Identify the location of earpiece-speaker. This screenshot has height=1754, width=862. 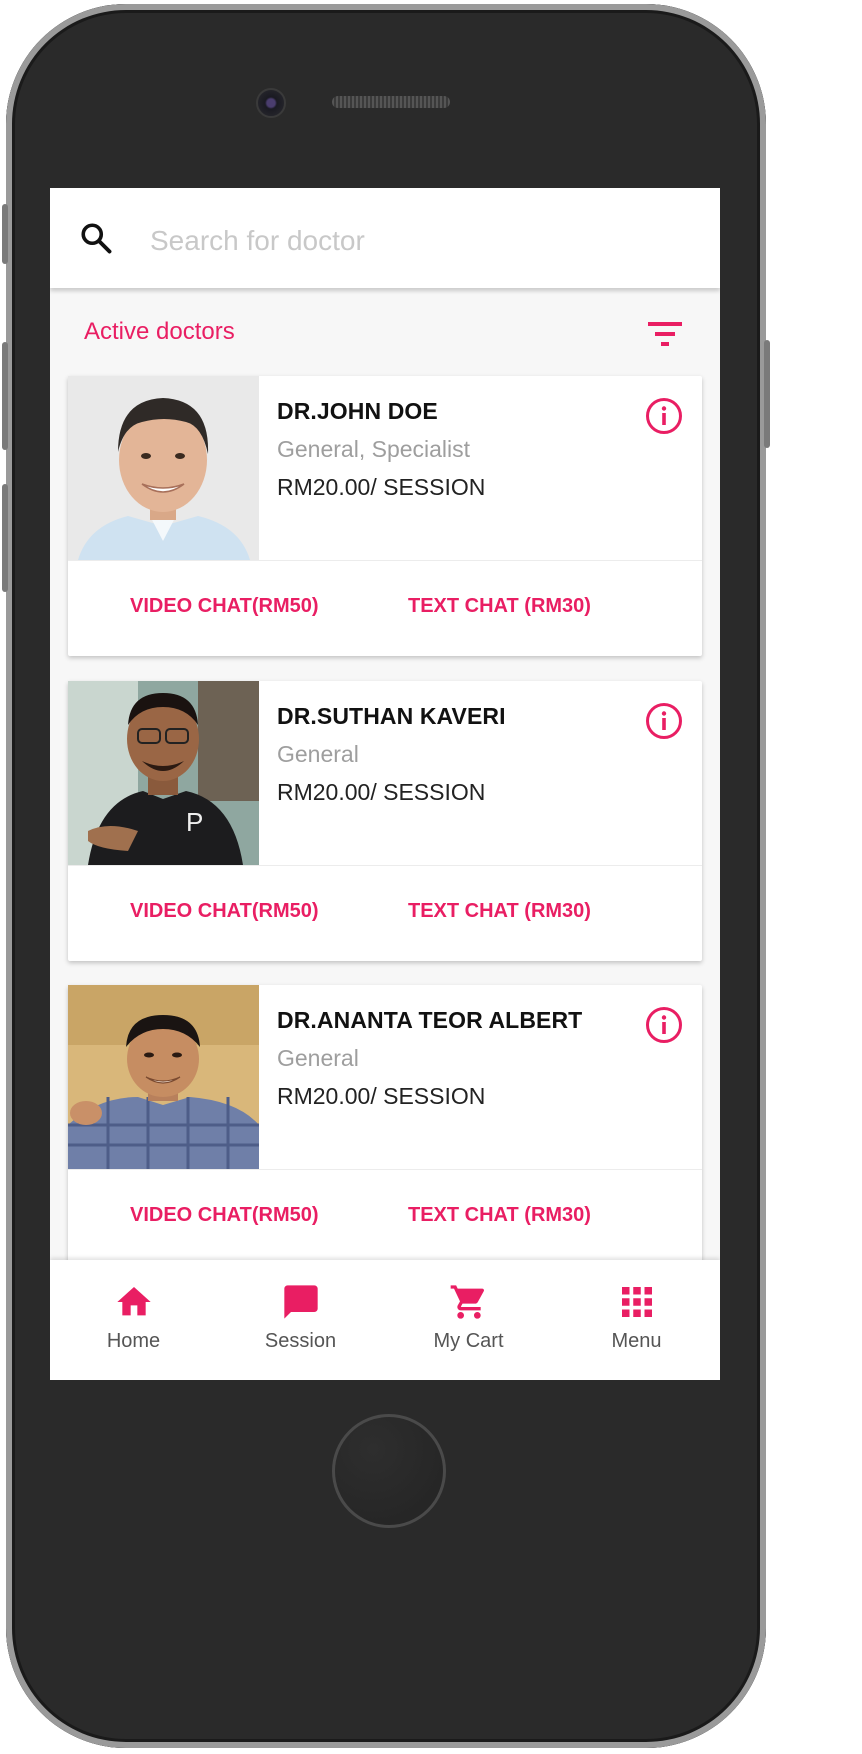
(391, 102).